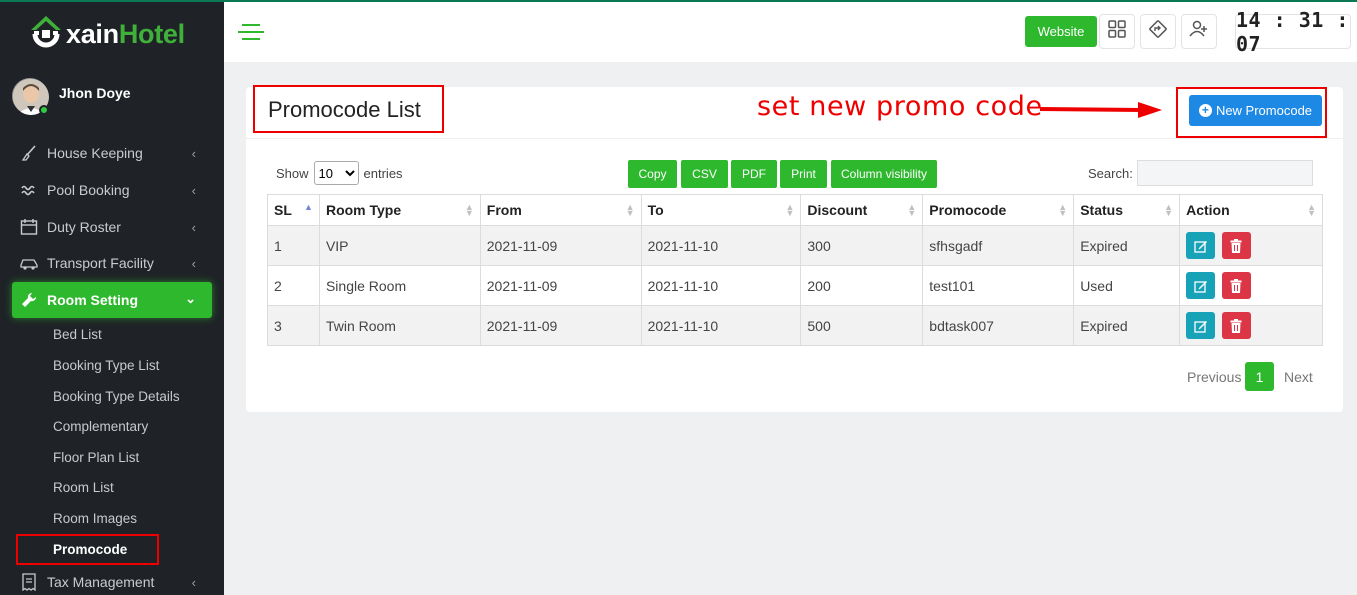 The width and height of the screenshot is (1357, 595). I want to click on sidebar-item-transport-facility: Transport Facility ‹, so click(112, 263).